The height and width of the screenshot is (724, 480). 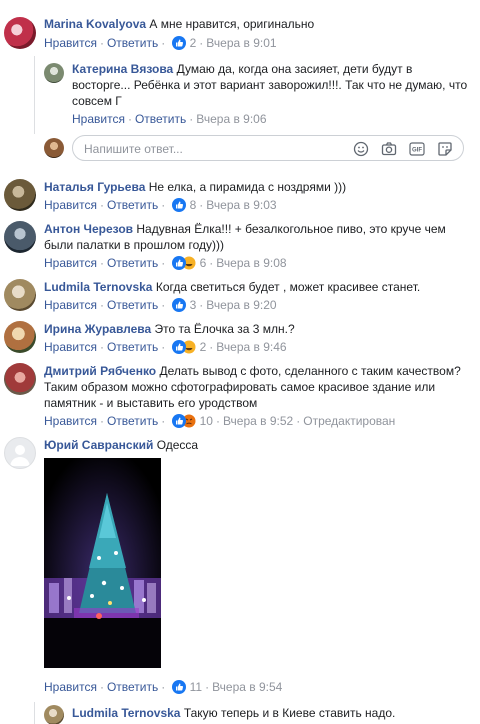 What do you see at coordinates (122, 69) in the screenshot?
I see `comment-author: Катерина Вязова` at bounding box center [122, 69].